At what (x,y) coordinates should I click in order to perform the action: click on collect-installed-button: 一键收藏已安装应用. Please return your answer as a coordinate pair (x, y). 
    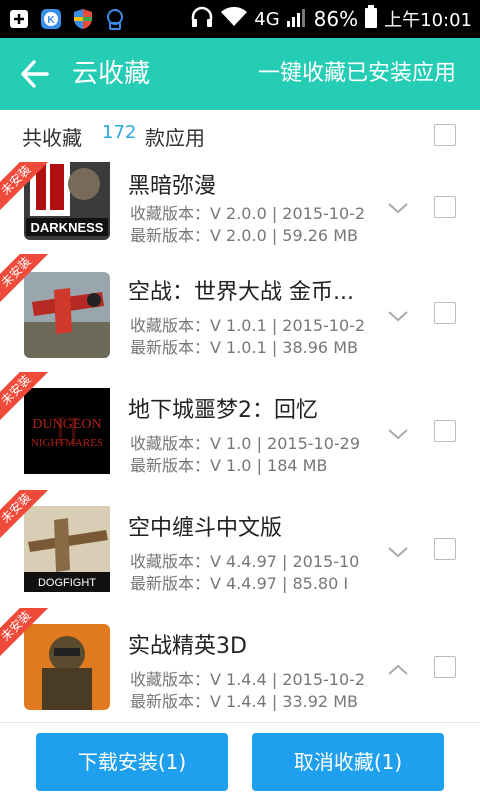
    Looking at the image, I should click on (357, 74).